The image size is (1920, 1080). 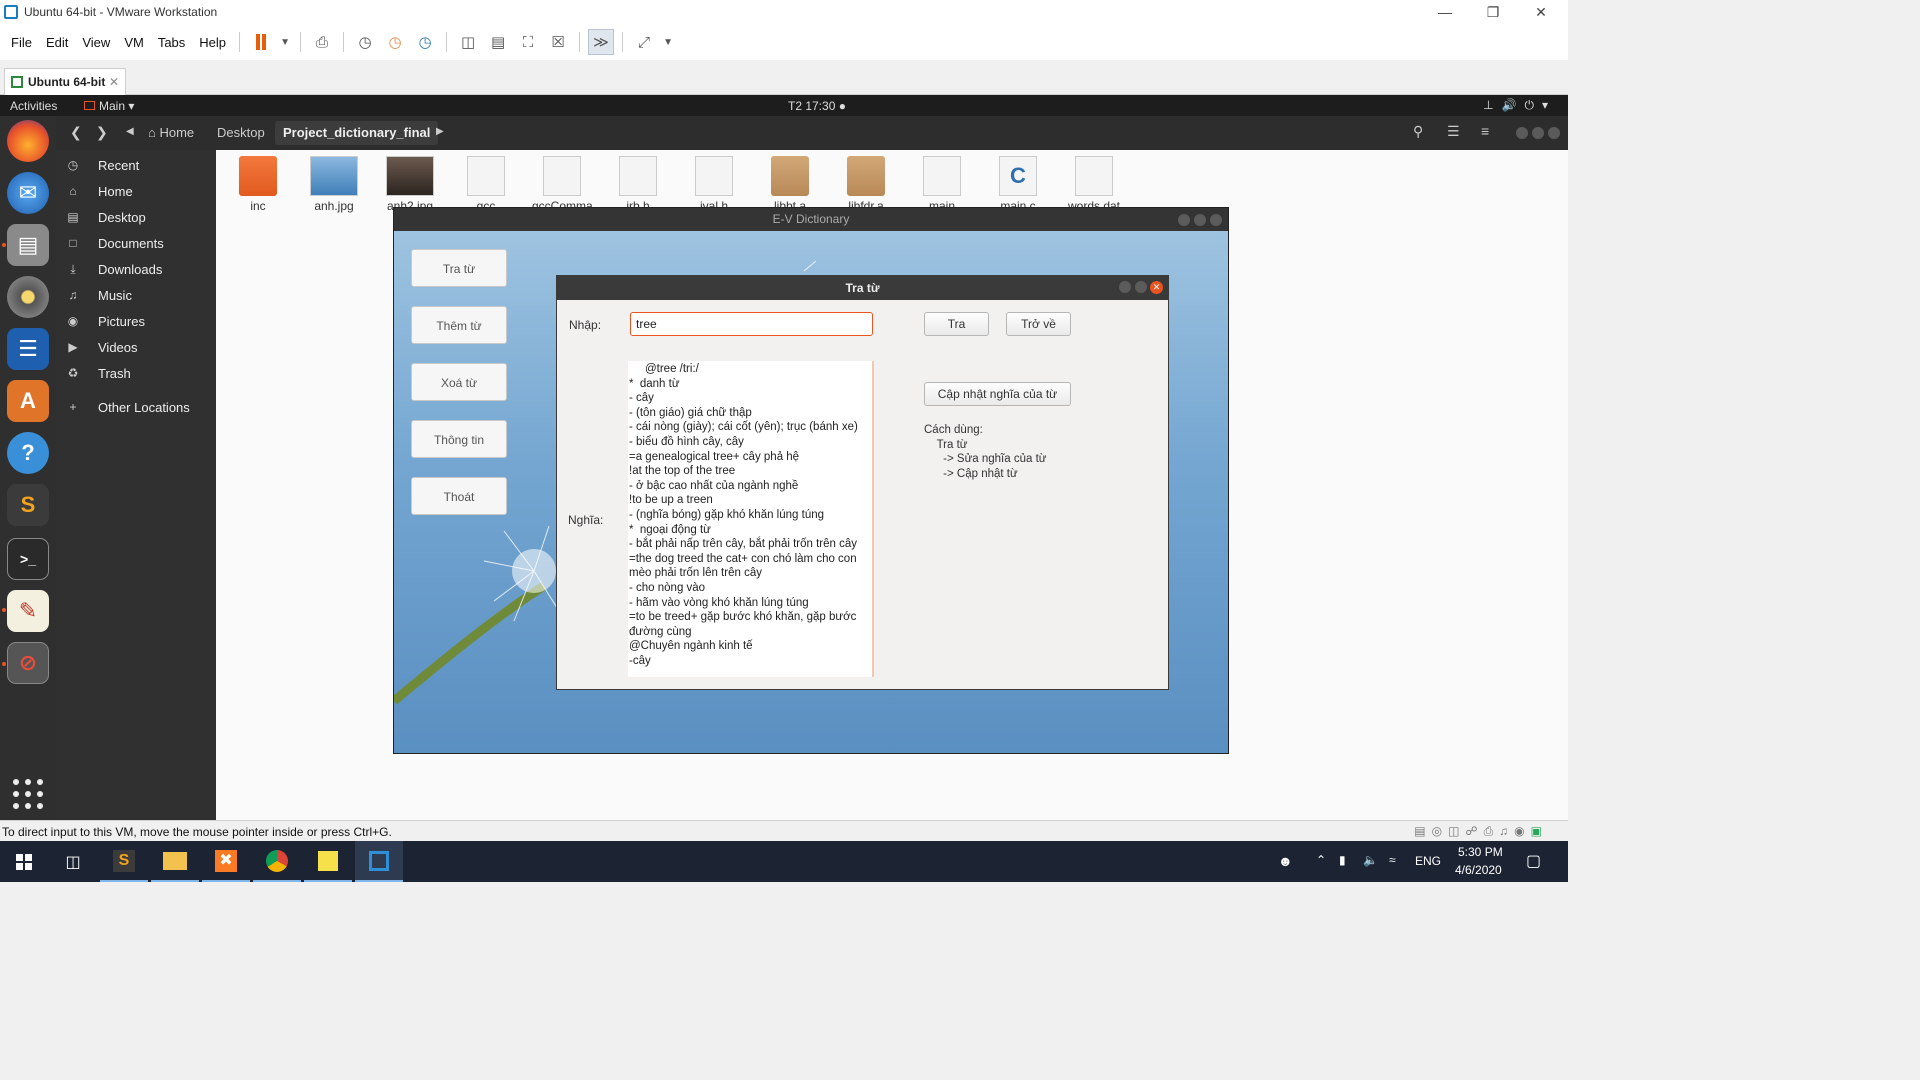 What do you see at coordinates (1485, 131) in the screenshot?
I see `hamburger-menu-icon: ≡` at bounding box center [1485, 131].